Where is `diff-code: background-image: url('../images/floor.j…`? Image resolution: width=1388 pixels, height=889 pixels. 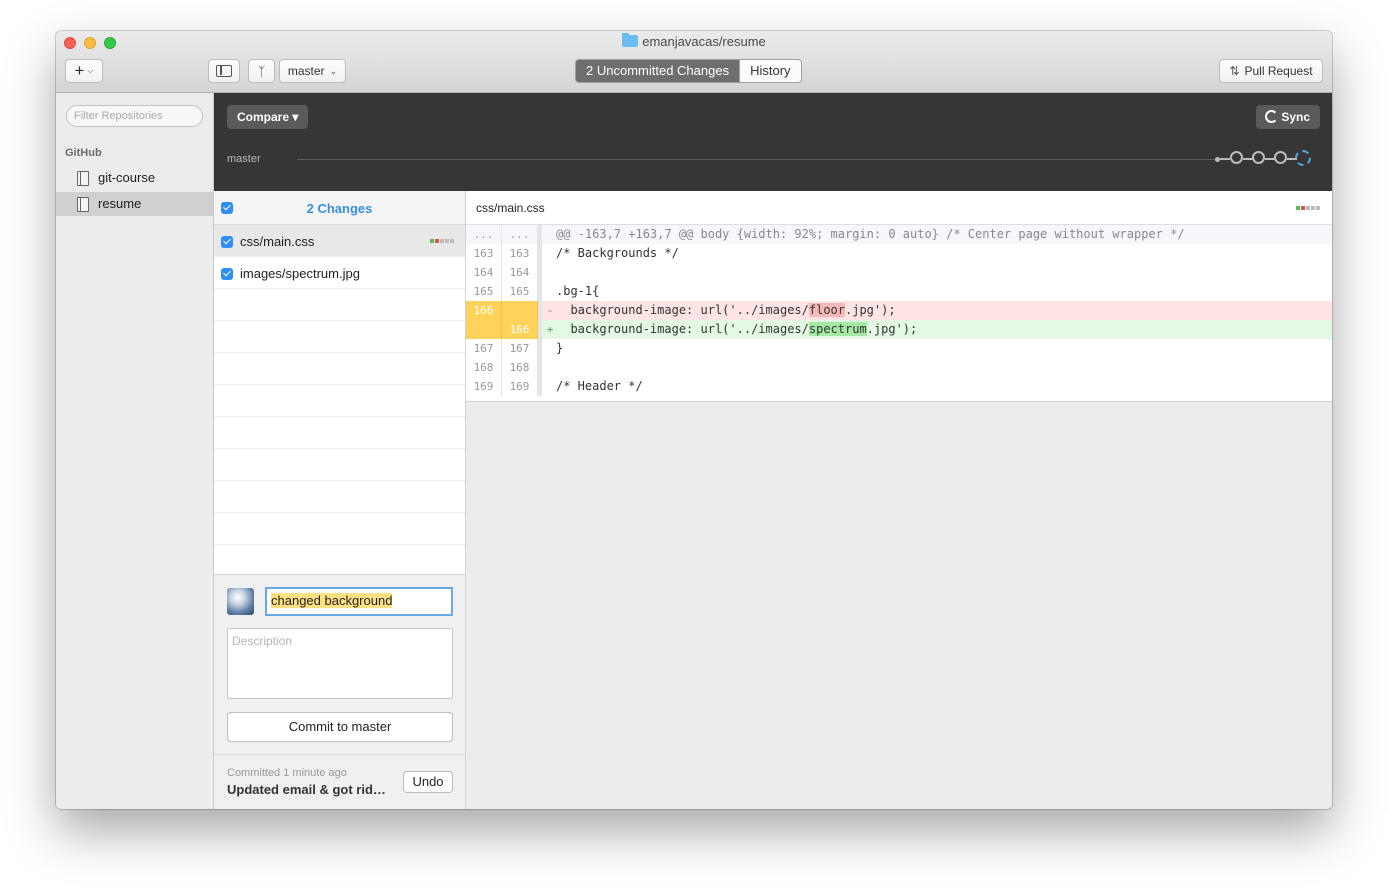 diff-code: background-image: url('../images/floor.j… is located at coordinates (726, 310).